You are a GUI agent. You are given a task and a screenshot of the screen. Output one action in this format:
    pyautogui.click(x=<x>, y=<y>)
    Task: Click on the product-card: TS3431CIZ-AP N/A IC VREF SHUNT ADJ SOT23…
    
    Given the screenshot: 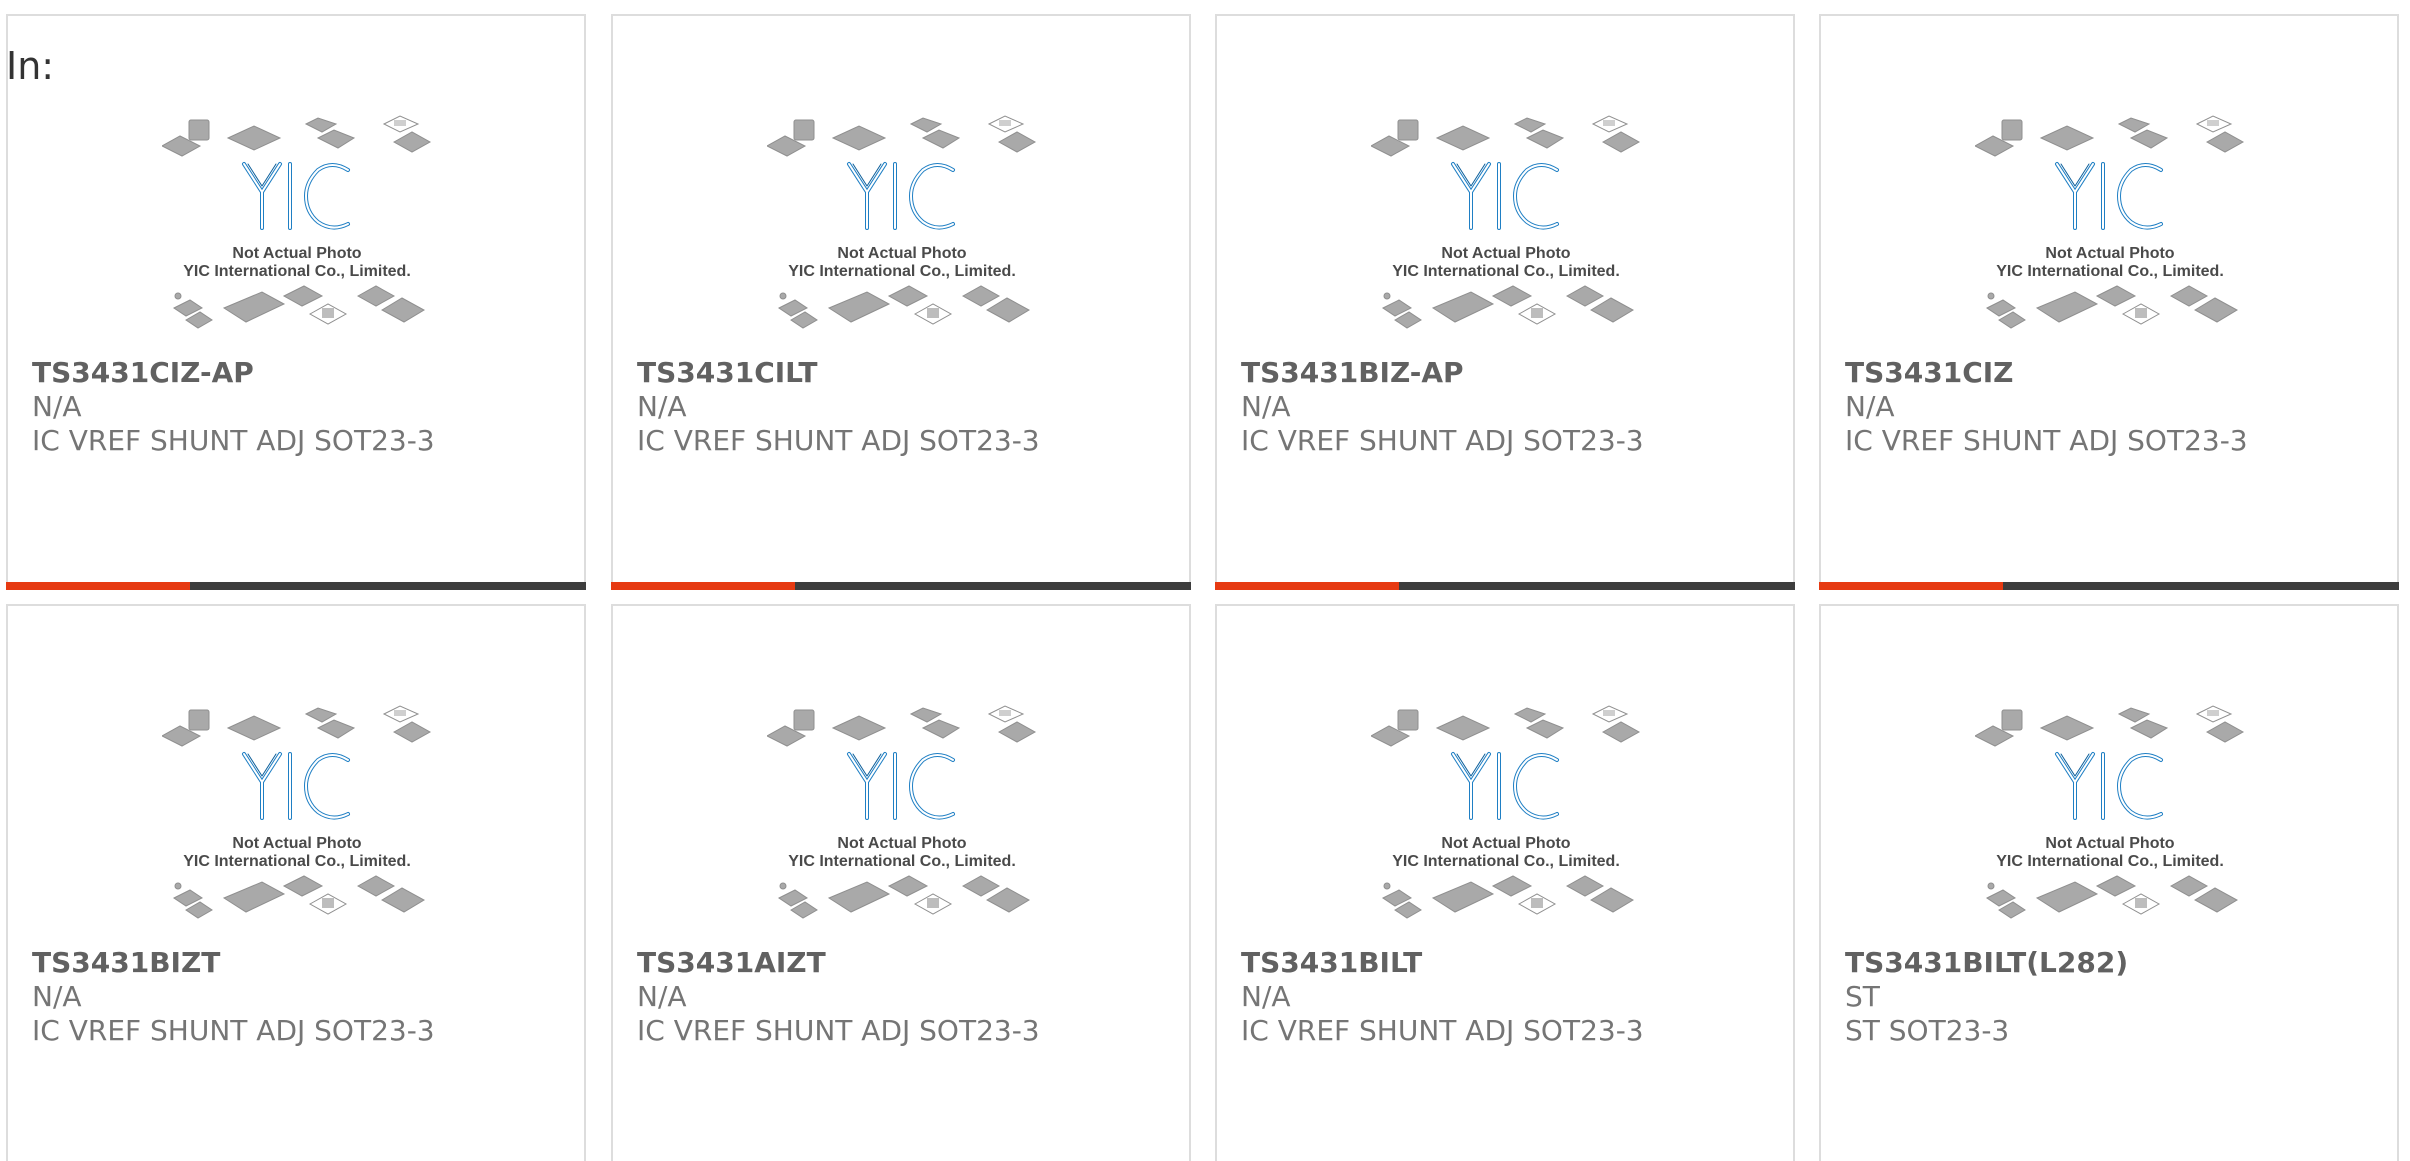 What is the action you would take?
    pyautogui.click(x=296, y=302)
    